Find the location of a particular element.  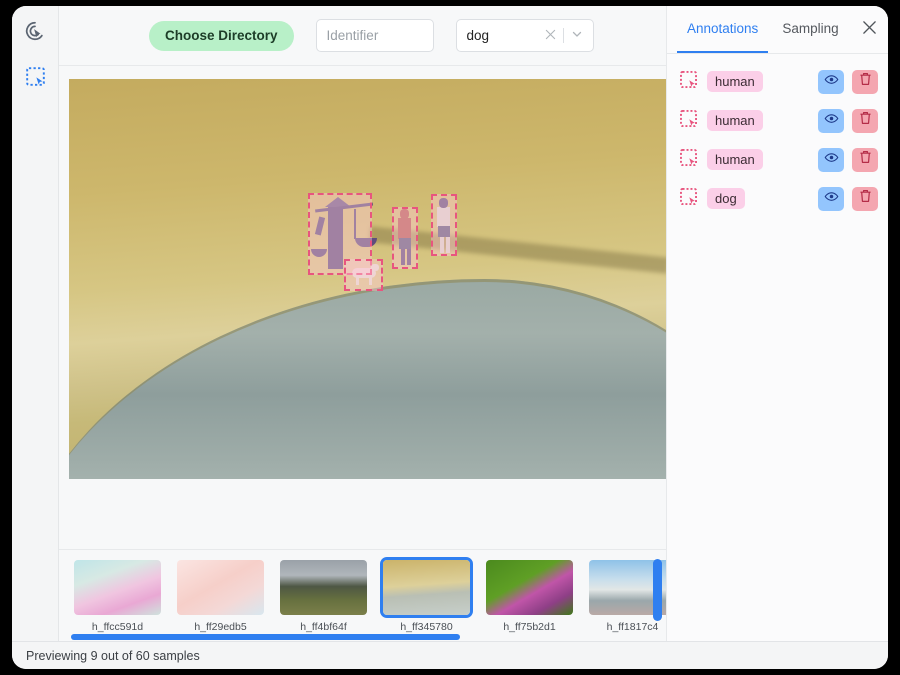

thumbnail-label: h_ff75b2d1 is located at coordinates (529, 627).